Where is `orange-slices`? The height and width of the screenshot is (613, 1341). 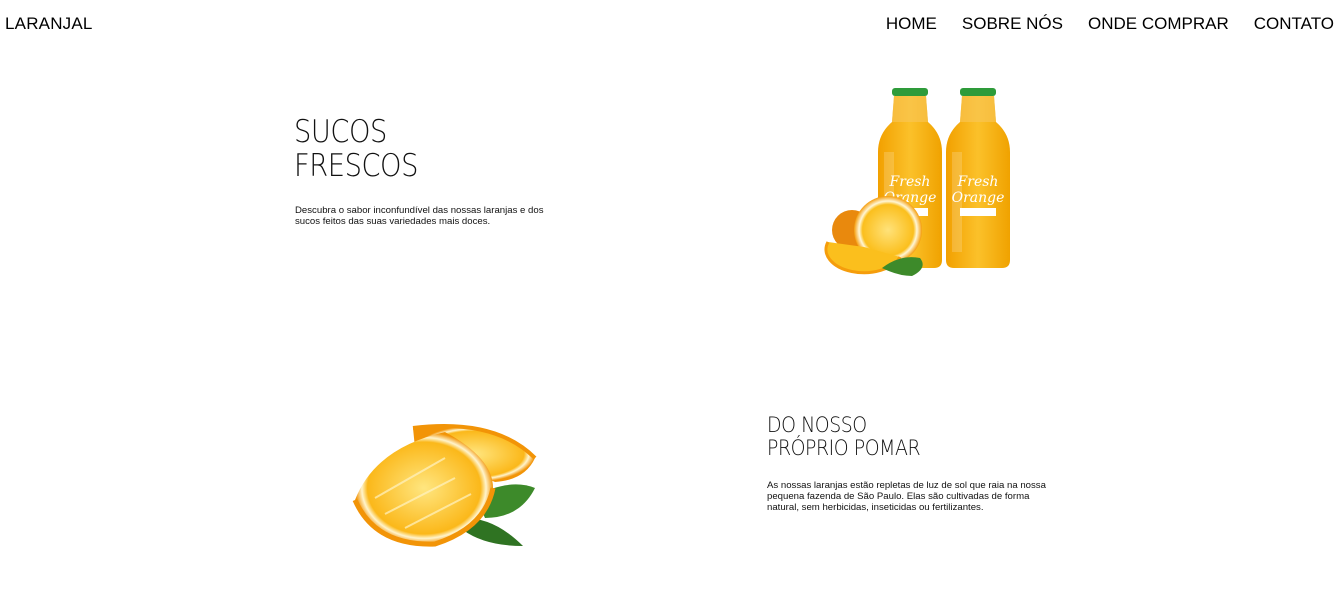 orange-slices is located at coordinates (873, 236).